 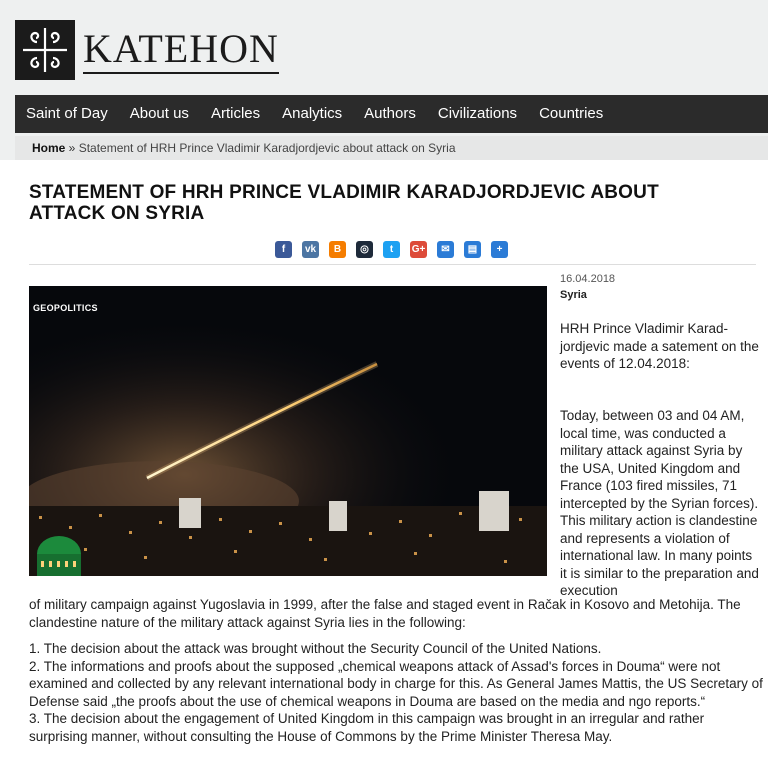 I want to click on share-buttons: f vk B ◎ t G+ ✉ ▤ +, so click(x=391, y=249).